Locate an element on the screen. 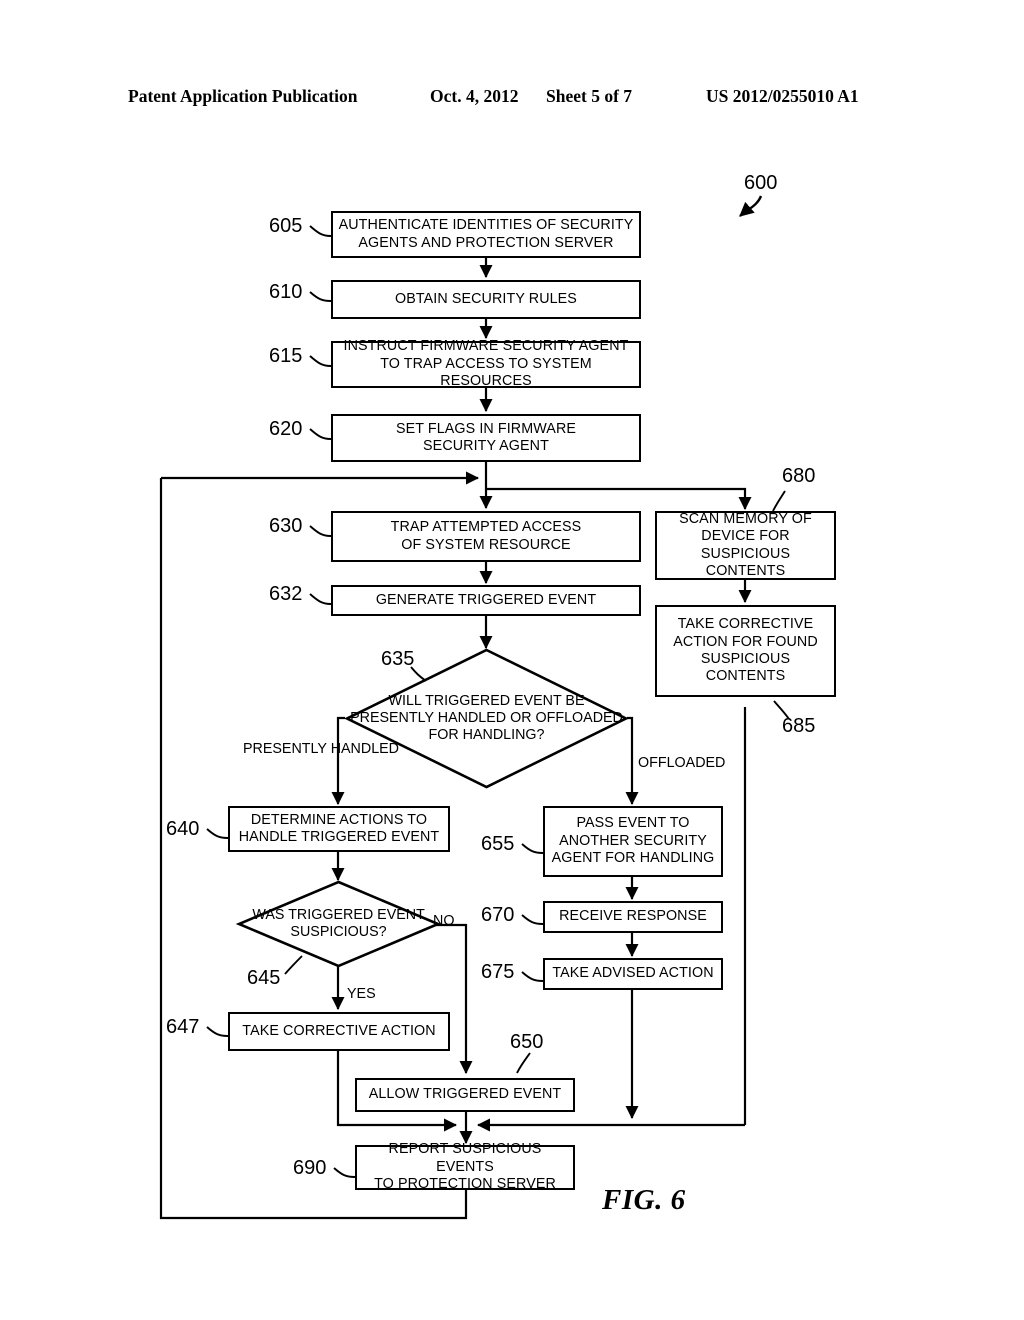 The width and height of the screenshot is (1024, 1320). ref-690: 690 is located at coordinates (310, 1168).